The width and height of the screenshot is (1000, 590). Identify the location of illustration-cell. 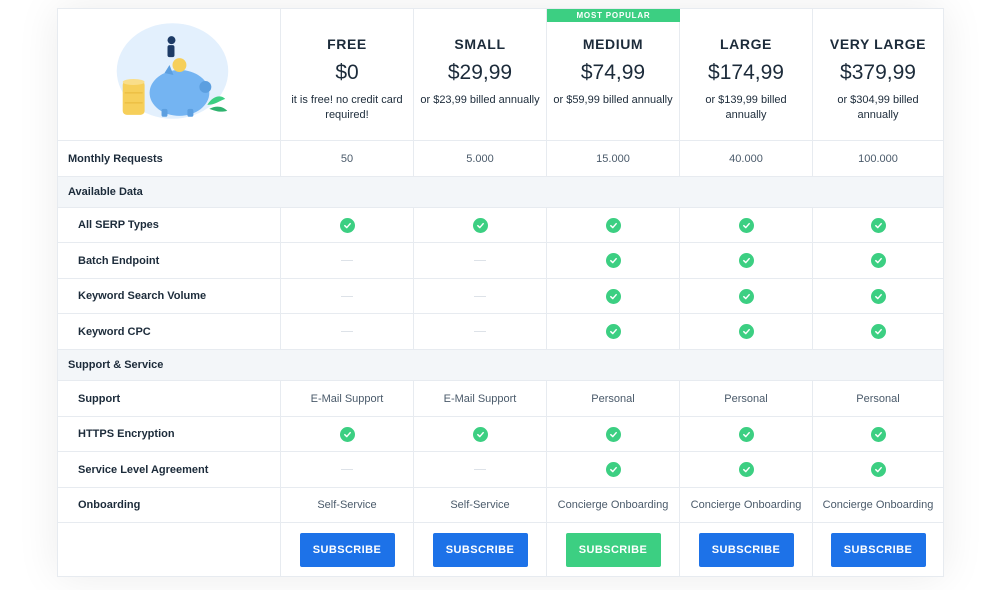
(169, 74).